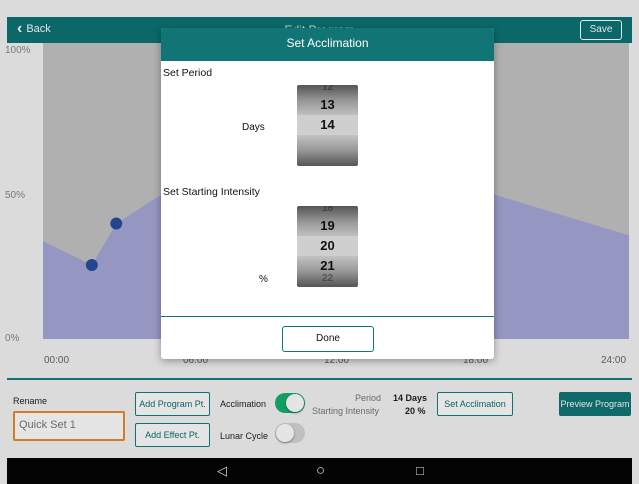 The image size is (639, 484). What do you see at coordinates (327, 226) in the screenshot?
I see `picker-item: 19` at bounding box center [327, 226].